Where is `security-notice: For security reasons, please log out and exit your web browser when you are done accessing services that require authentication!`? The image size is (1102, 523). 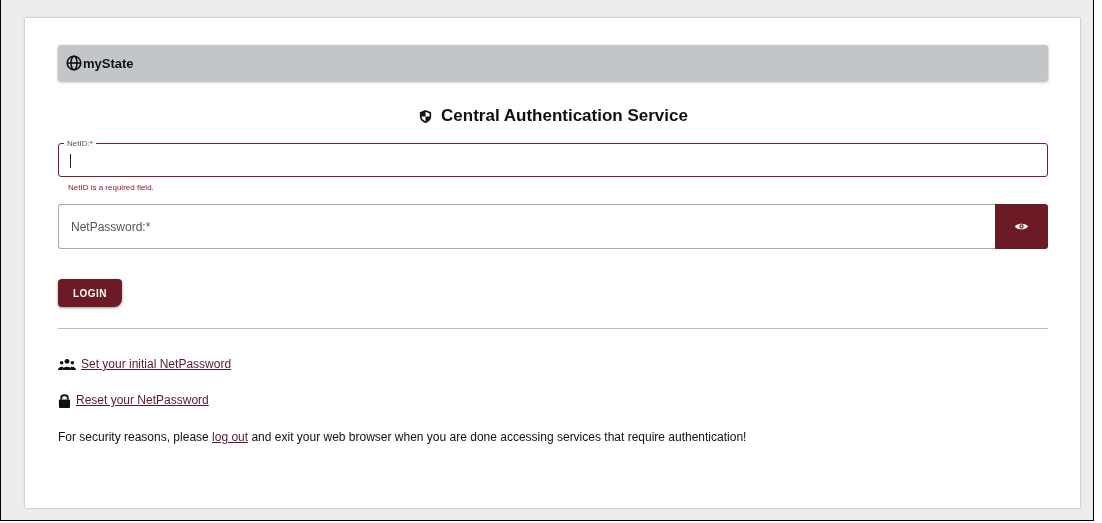 security-notice: For security reasons, please log out and exit your web browser when you are done accessing services that require authentication! is located at coordinates (403, 437).